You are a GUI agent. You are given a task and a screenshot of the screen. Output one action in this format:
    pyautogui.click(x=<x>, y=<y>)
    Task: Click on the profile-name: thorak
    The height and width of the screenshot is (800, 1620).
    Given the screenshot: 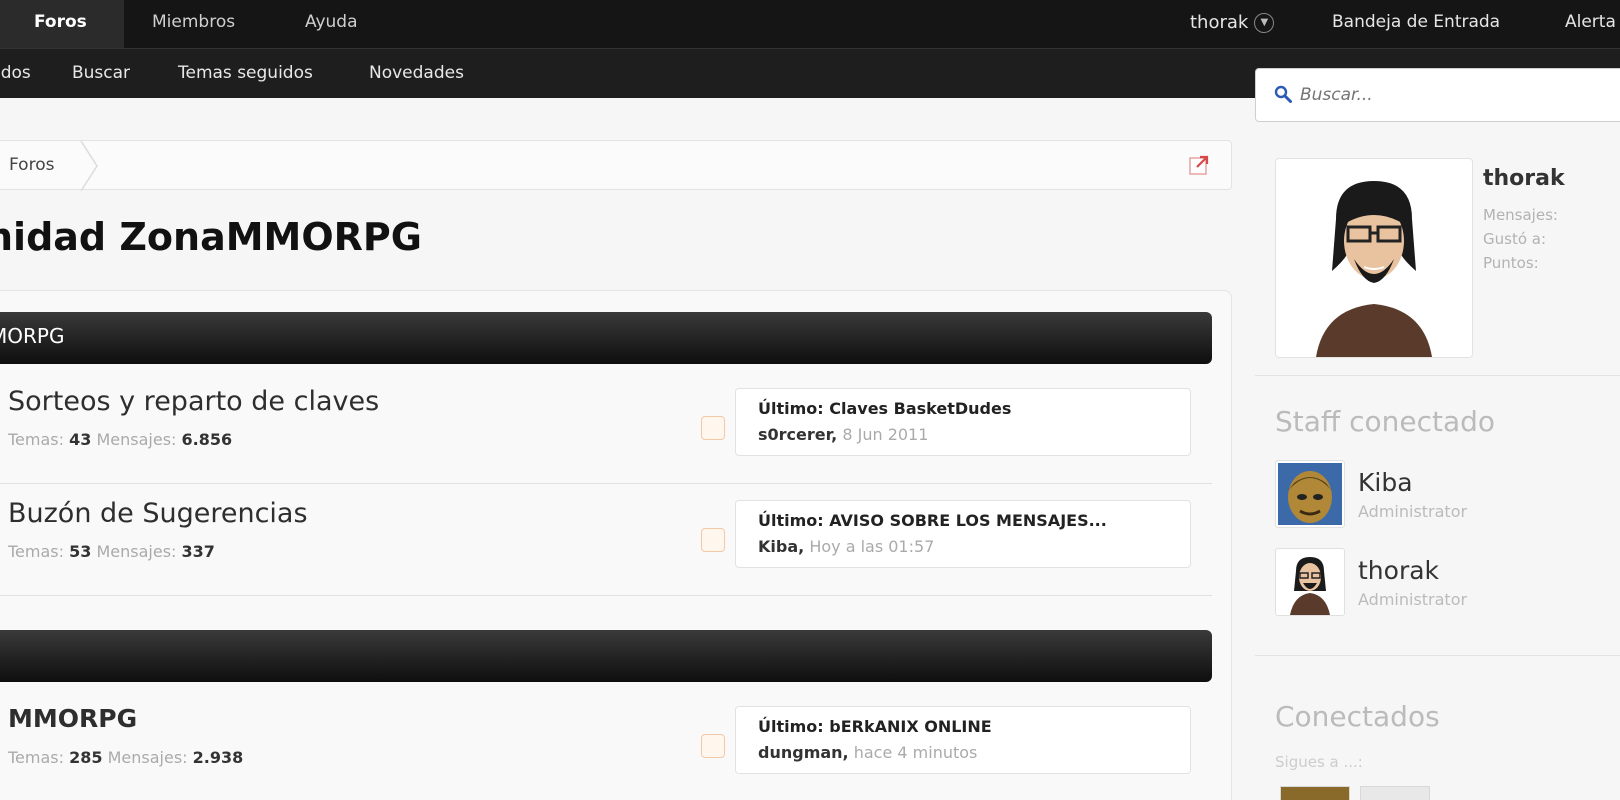 What is the action you would take?
    pyautogui.click(x=1524, y=178)
    